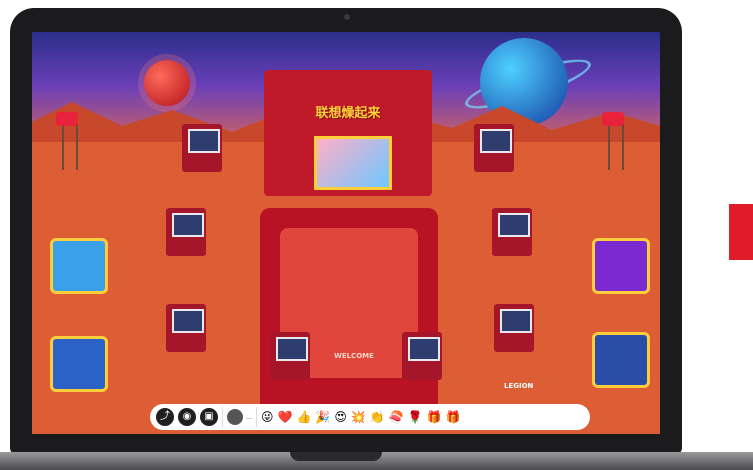 The image size is (753, 470). I want to click on reaction-clap-icon: 👏, so click(377, 417).